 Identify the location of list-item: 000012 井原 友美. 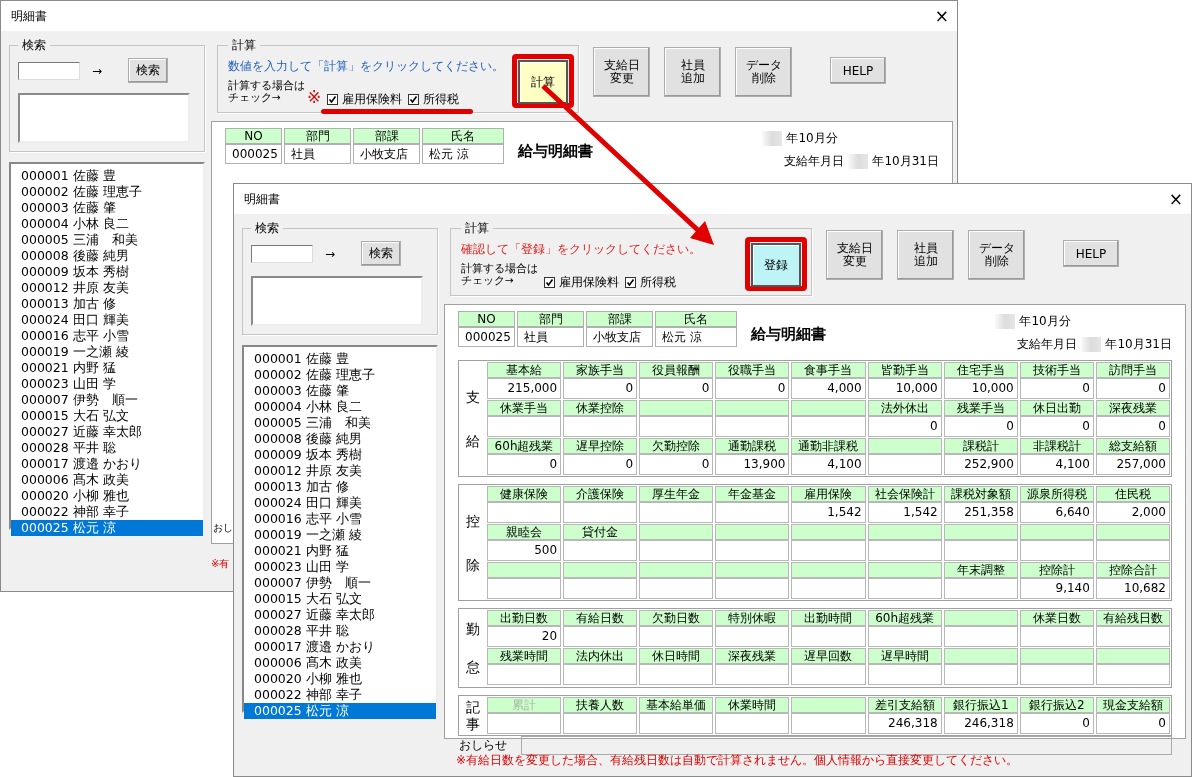
(107, 288).